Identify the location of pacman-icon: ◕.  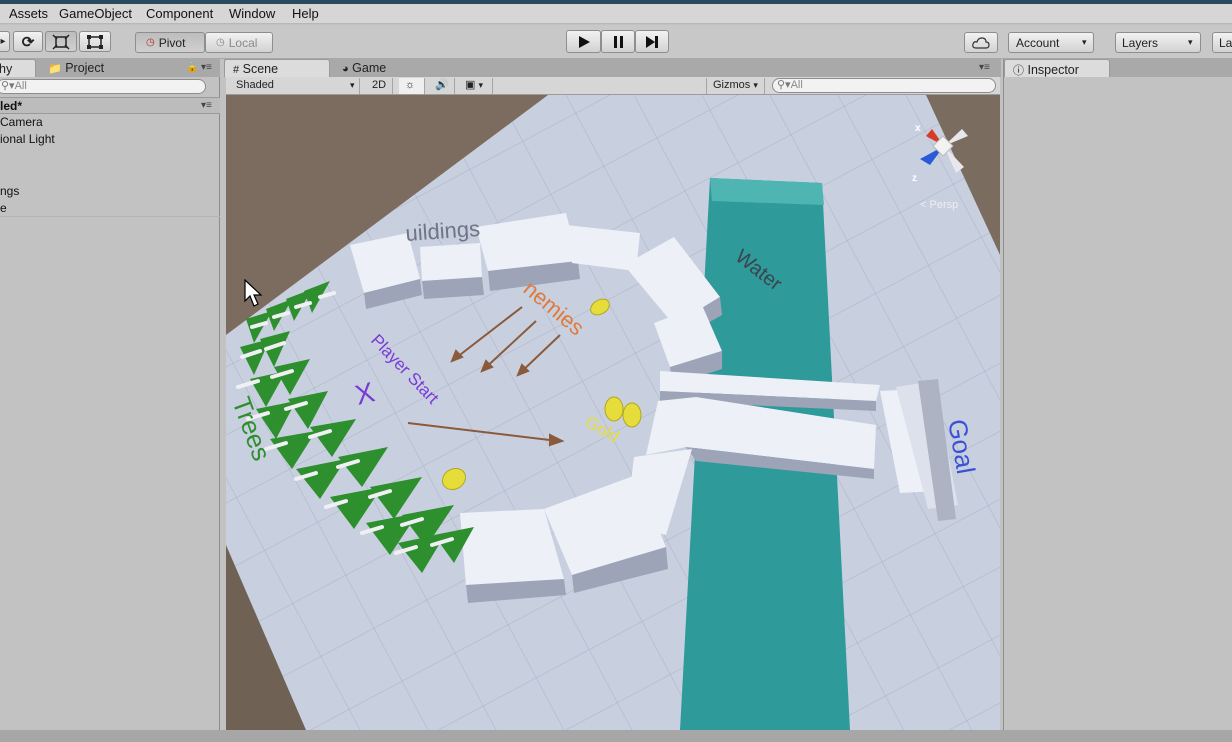
(345, 69).